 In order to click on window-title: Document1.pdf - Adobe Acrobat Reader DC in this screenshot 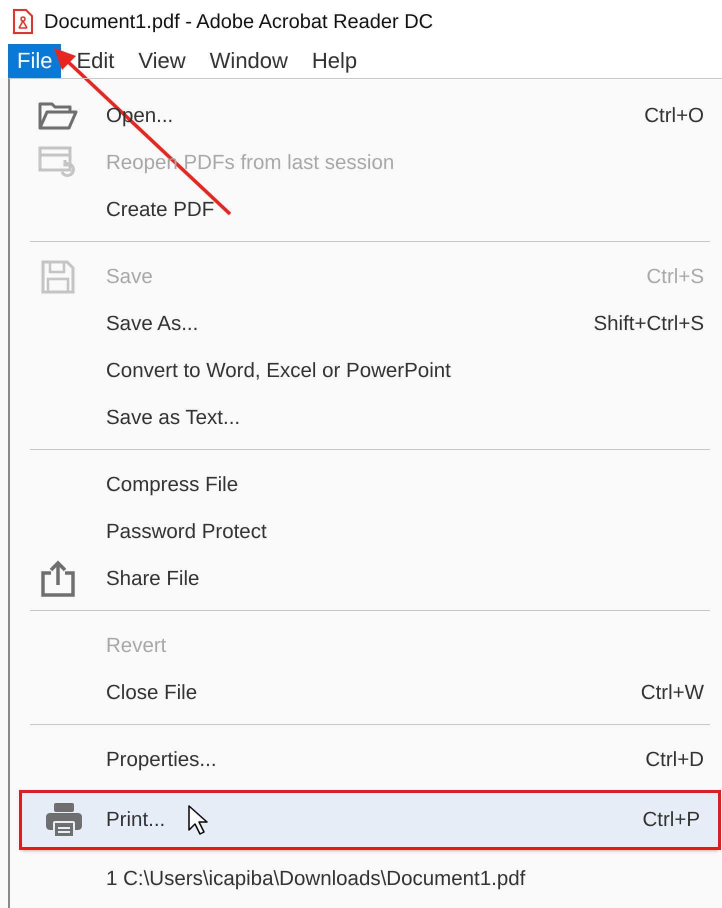, I will do `click(239, 22)`.